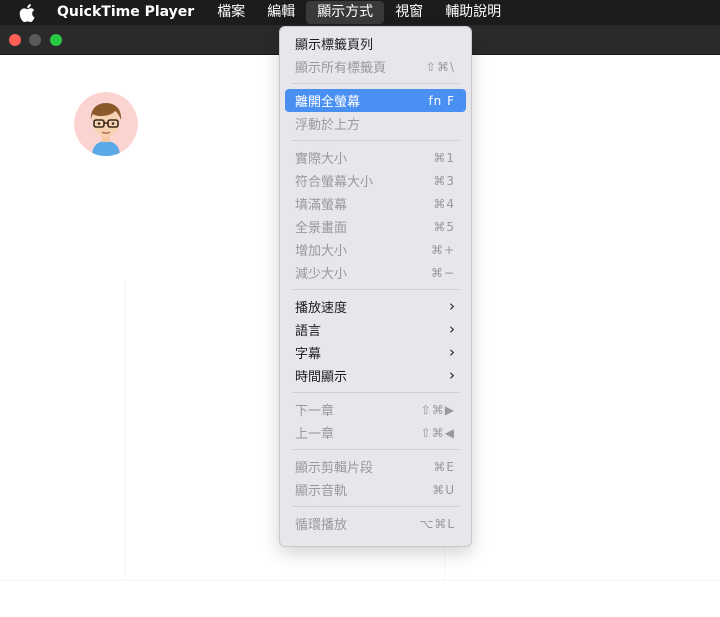 The height and width of the screenshot is (617, 720). Describe the element at coordinates (56, 40) in the screenshot. I see `zoom-window-button` at that location.